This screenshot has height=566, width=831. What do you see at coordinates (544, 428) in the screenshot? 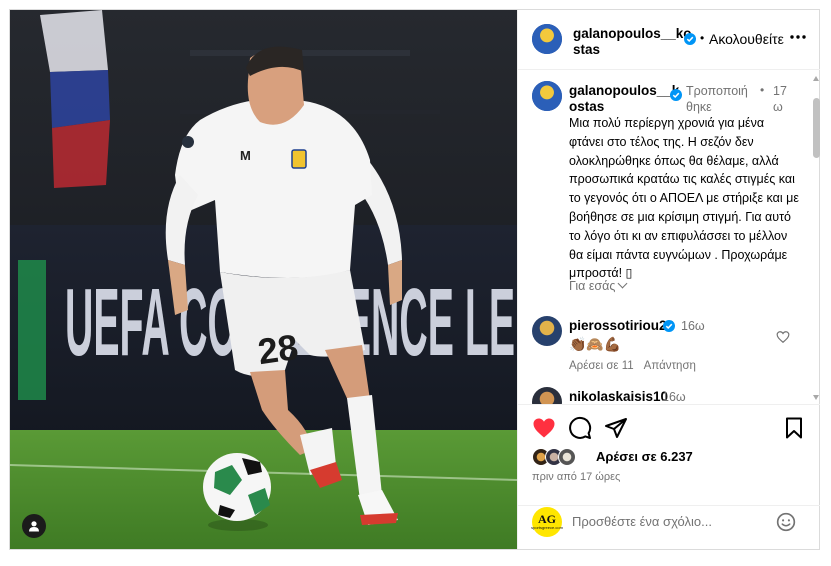
I see `like-heart-icon` at bounding box center [544, 428].